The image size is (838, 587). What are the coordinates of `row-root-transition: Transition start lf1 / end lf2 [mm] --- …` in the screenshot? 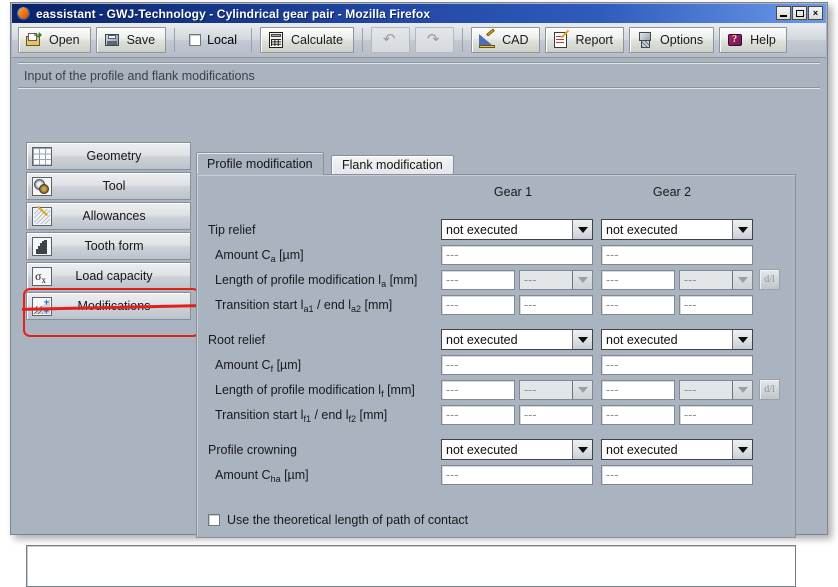 It's located at (497, 415).